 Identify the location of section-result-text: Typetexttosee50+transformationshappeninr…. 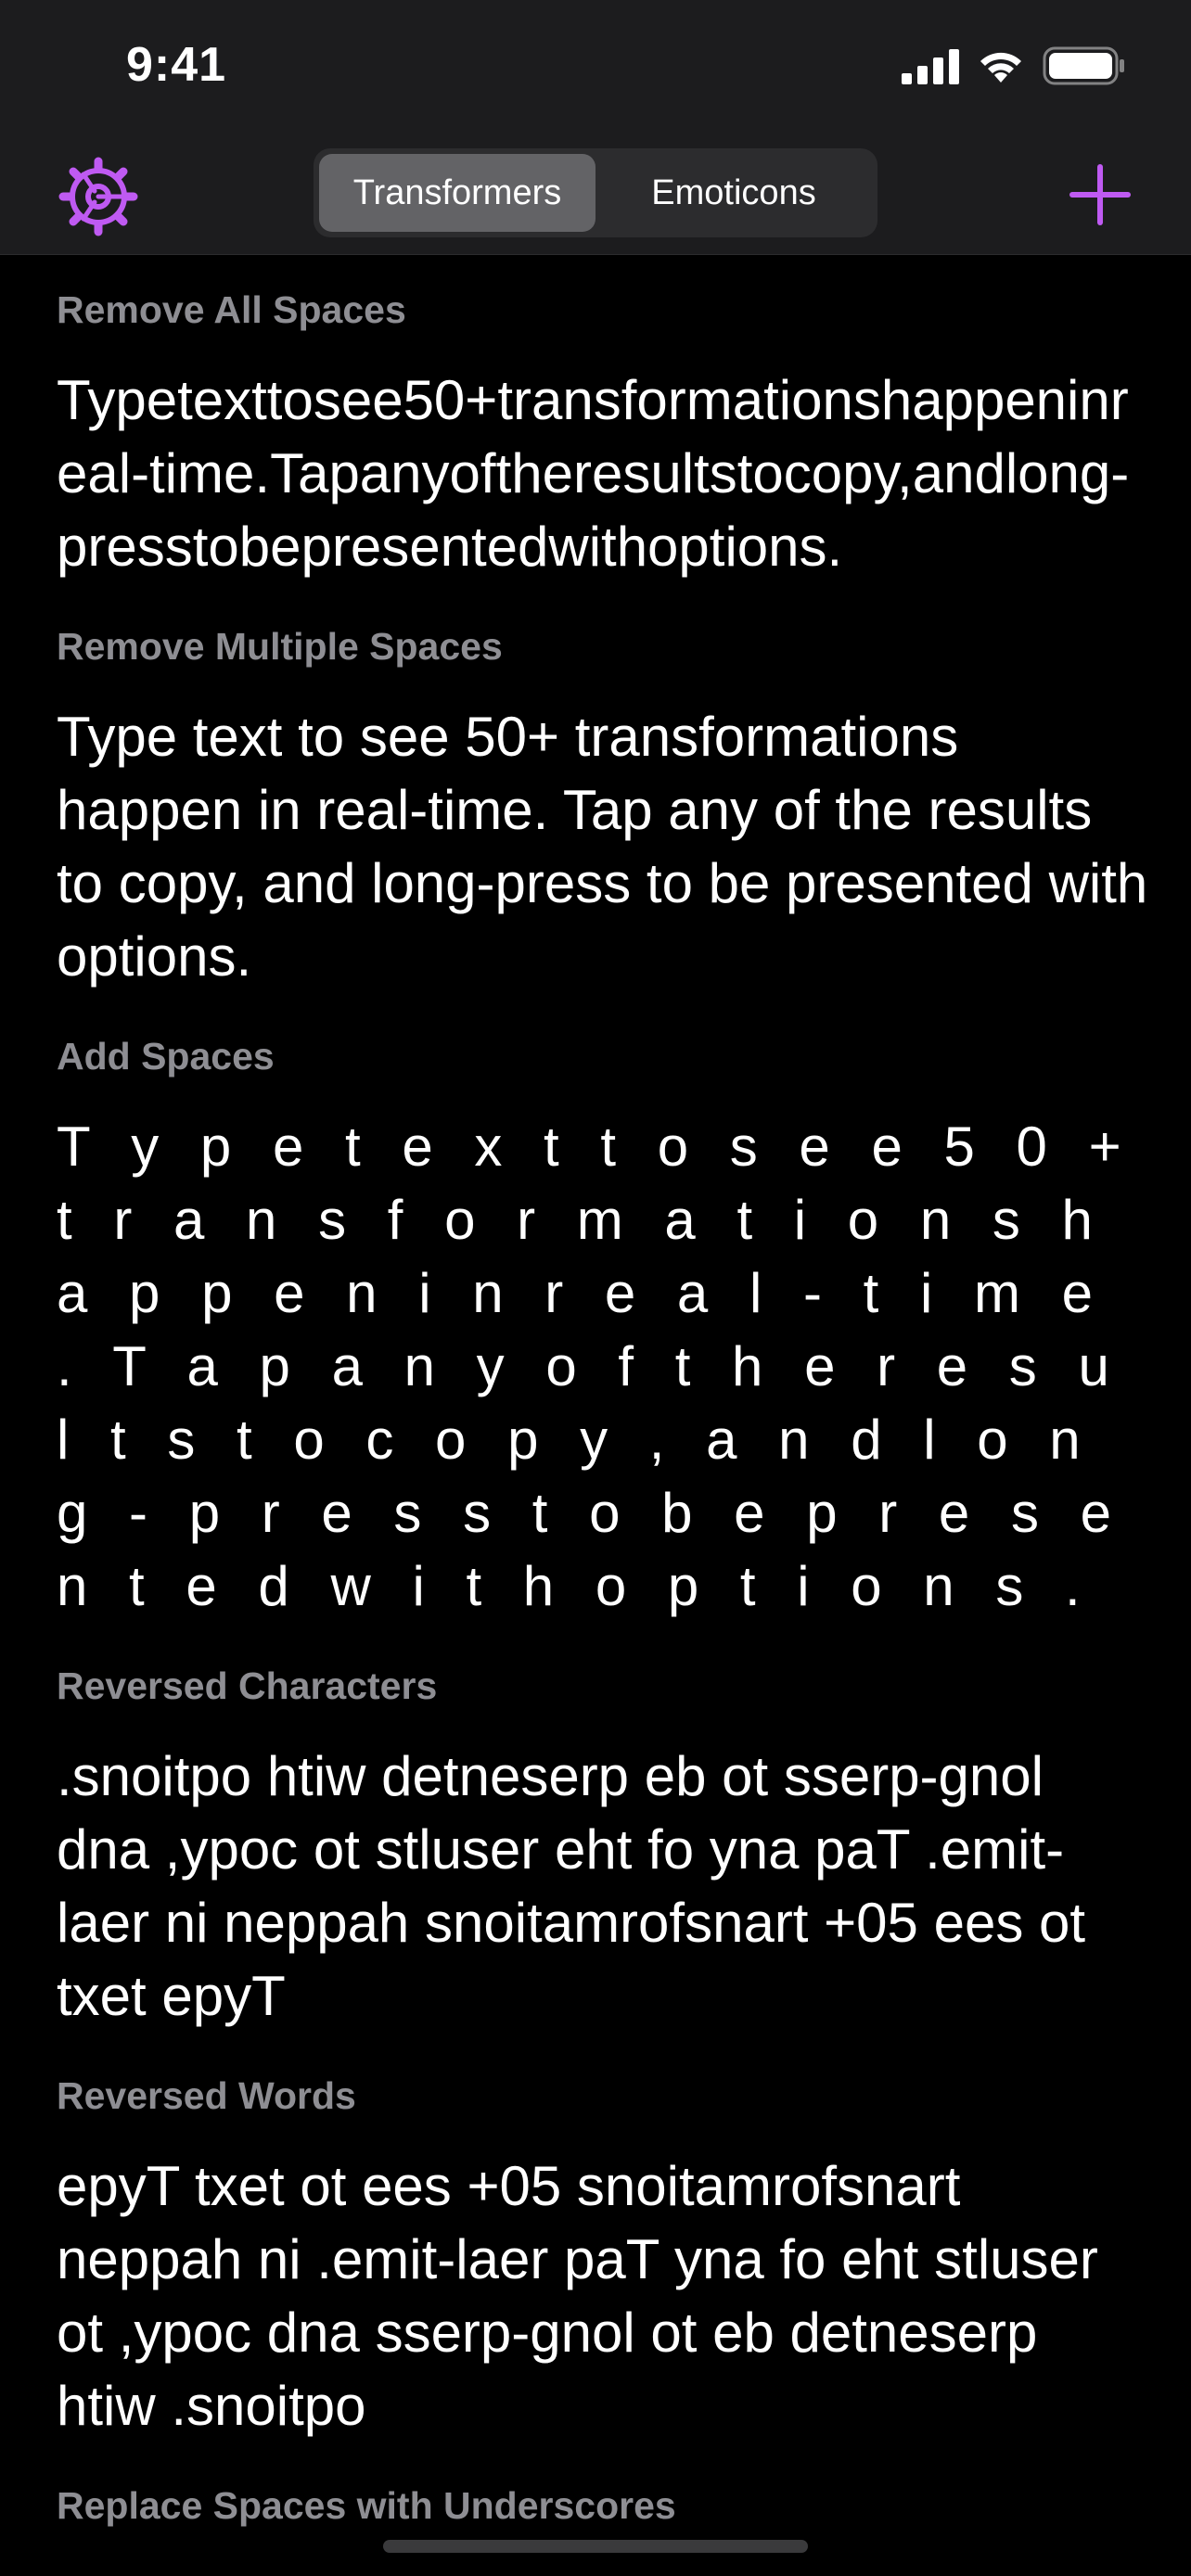
(593, 473).